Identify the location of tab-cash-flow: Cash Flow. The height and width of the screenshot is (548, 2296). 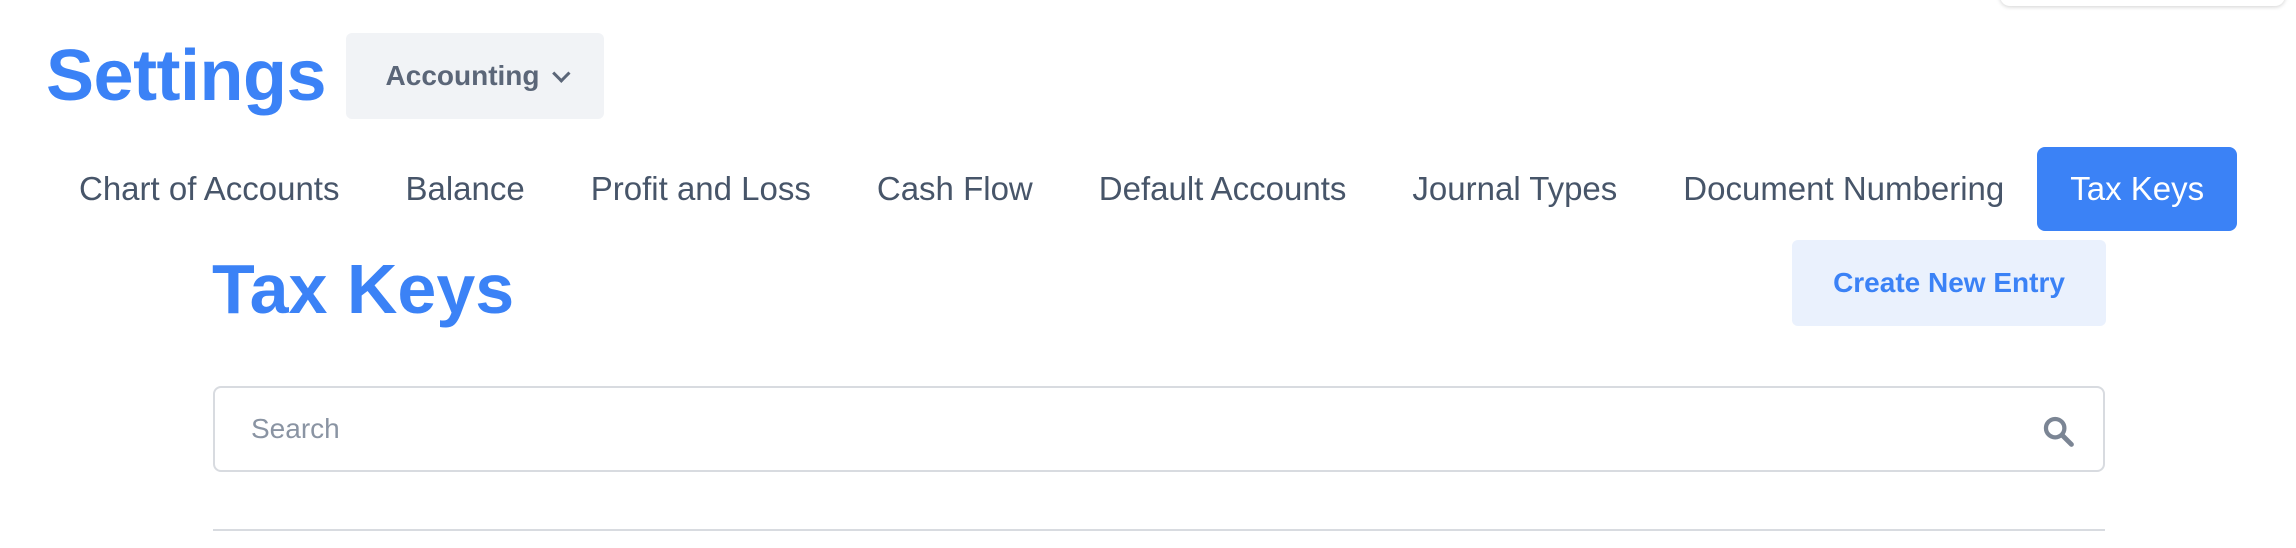
(955, 189).